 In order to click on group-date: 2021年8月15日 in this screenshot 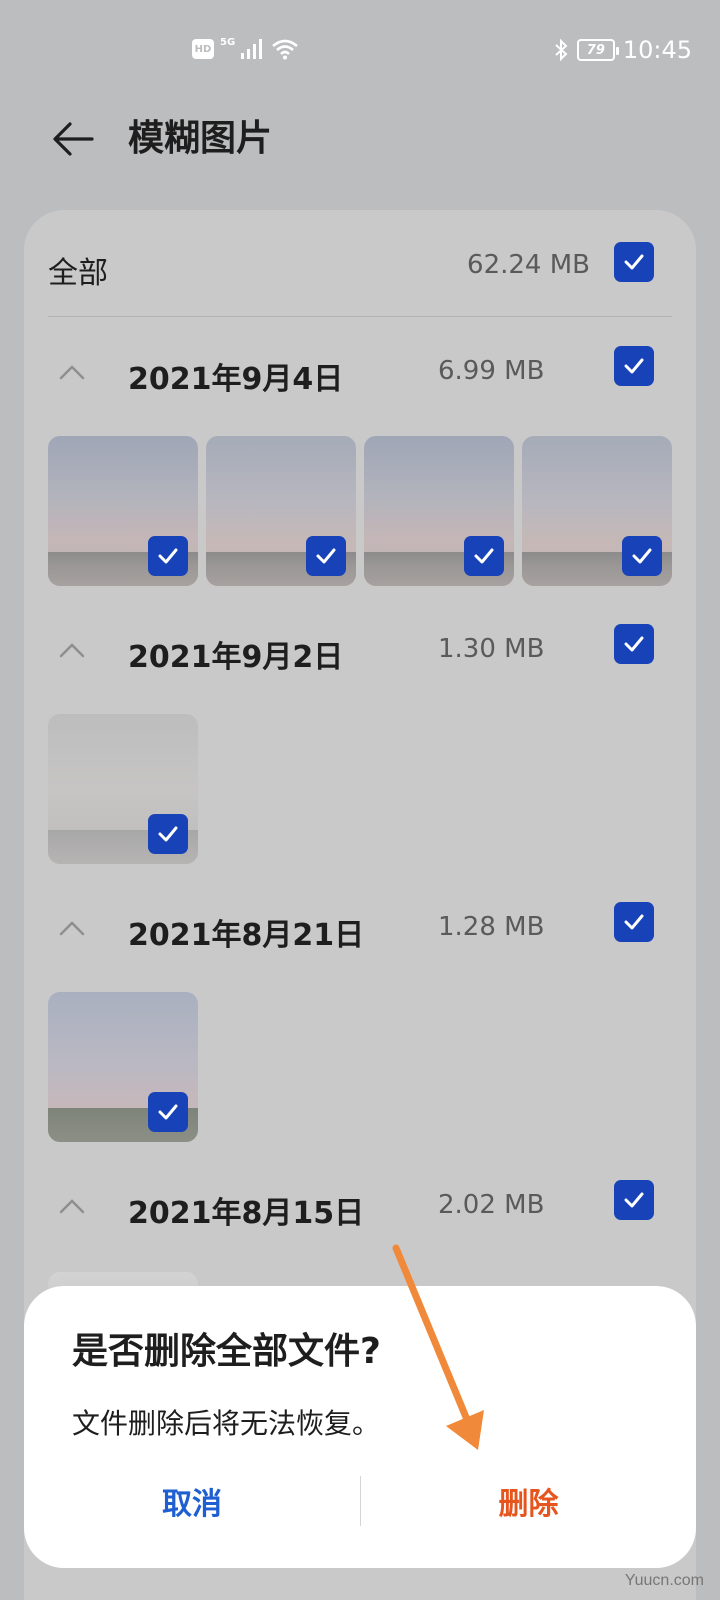, I will do `click(246, 1213)`.